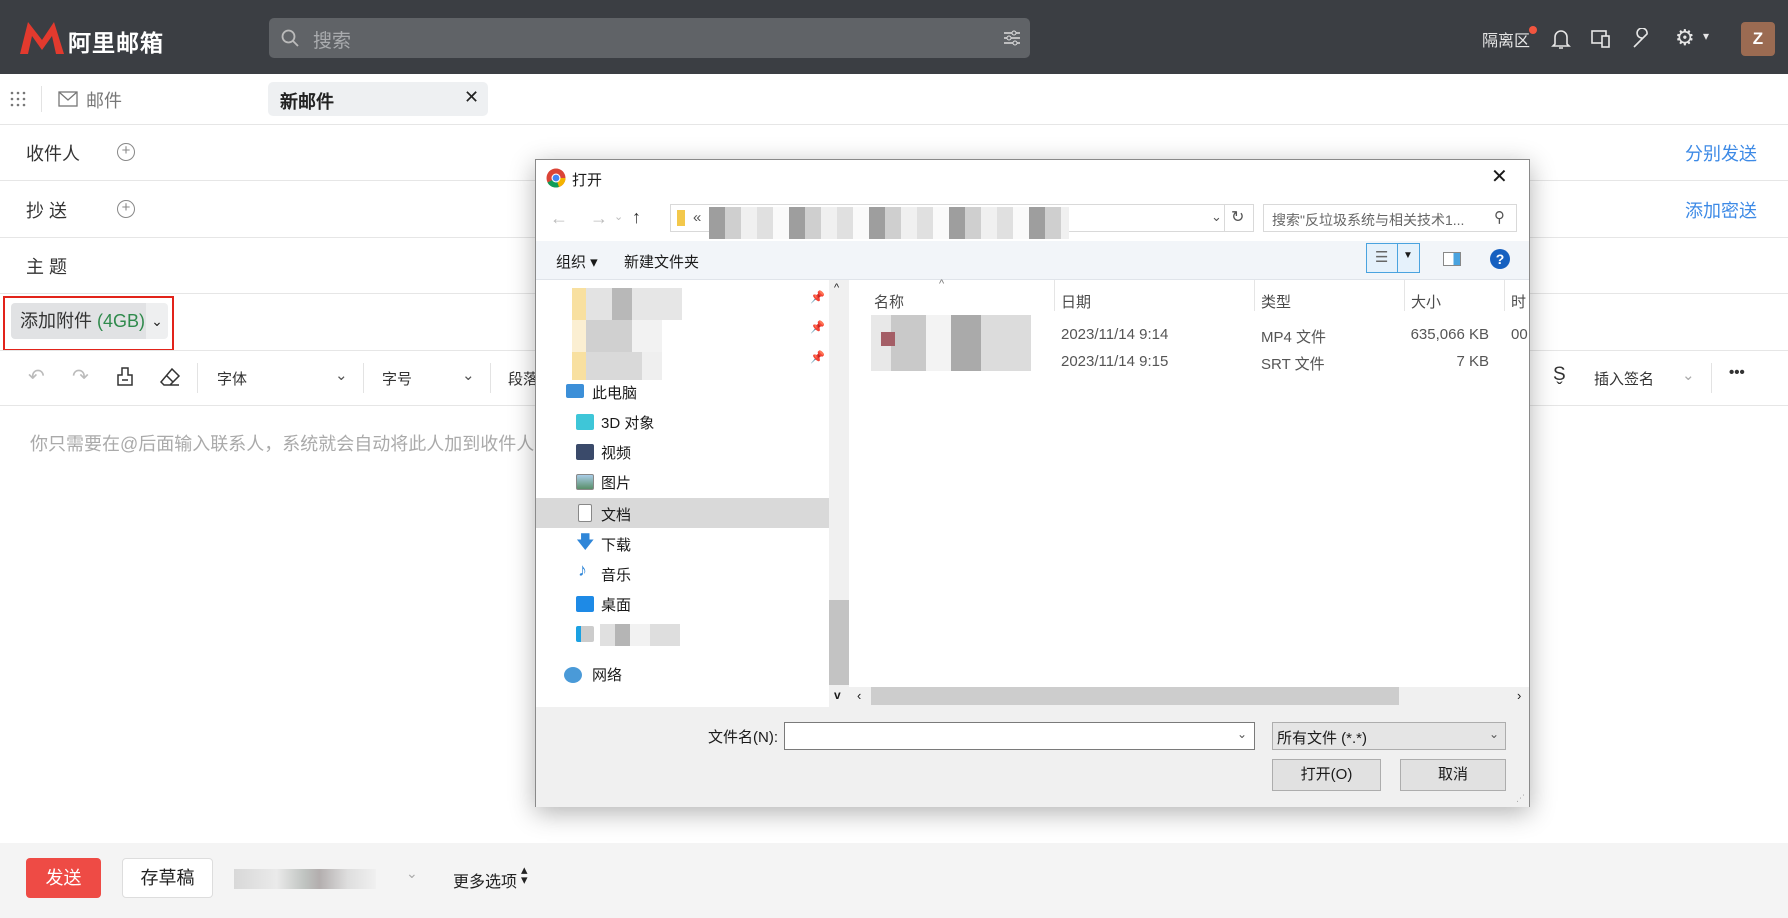  What do you see at coordinates (18, 99) in the screenshot?
I see `apps-grid-icon` at bounding box center [18, 99].